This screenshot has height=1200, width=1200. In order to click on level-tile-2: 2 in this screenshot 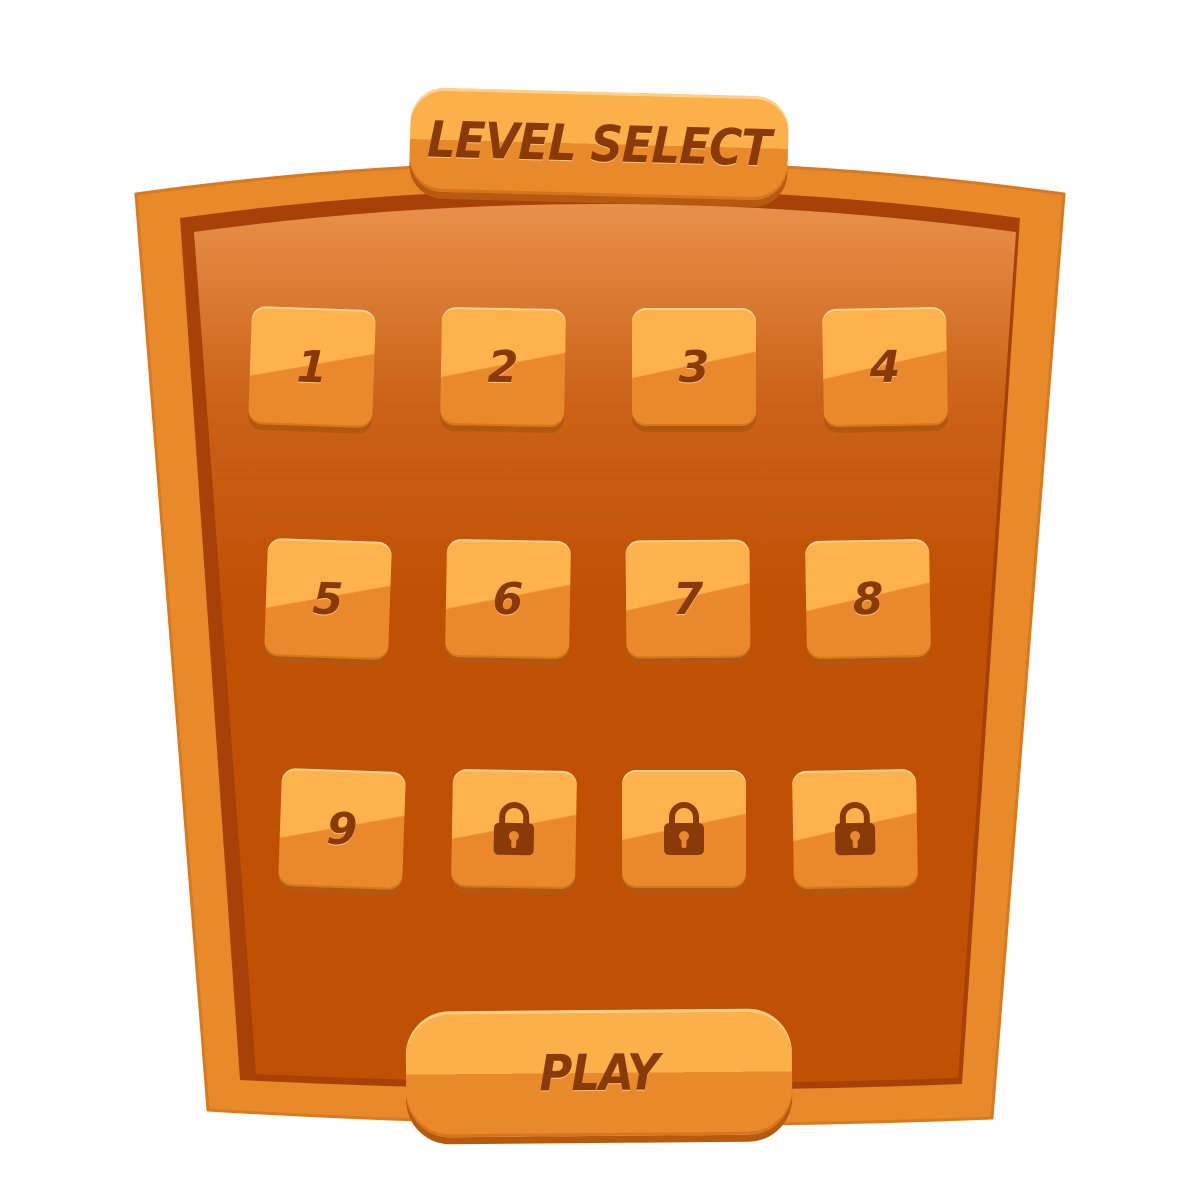, I will do `click(503, 367)`.